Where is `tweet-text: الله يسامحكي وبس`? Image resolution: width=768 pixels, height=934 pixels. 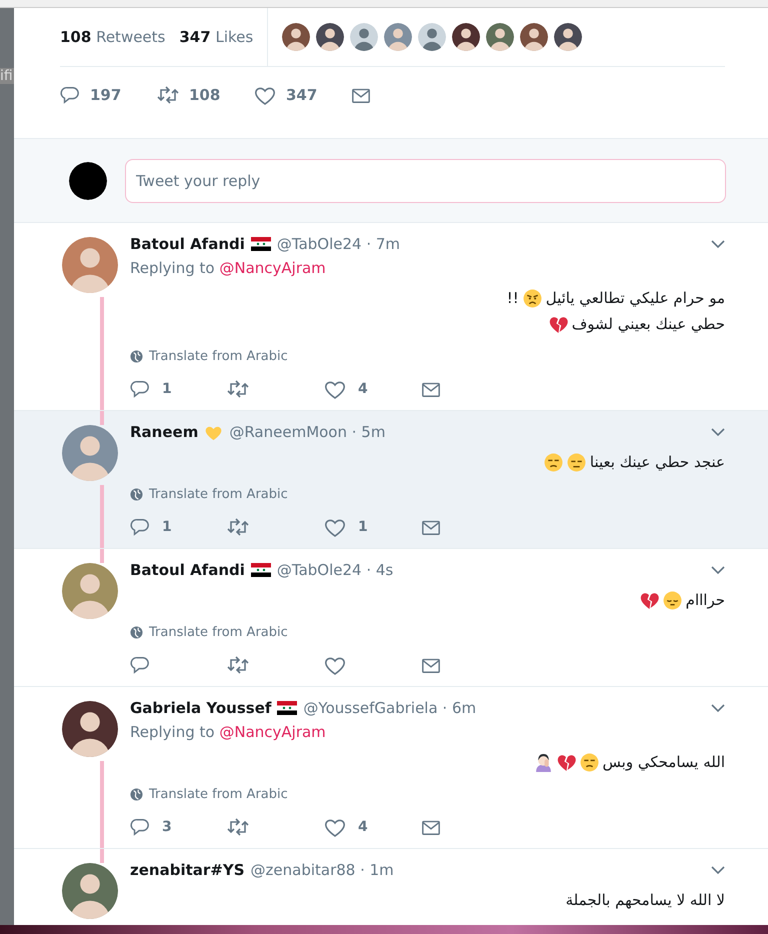 tweet-text: الله يسامحكي وبس is located at coordinates (663, 762).